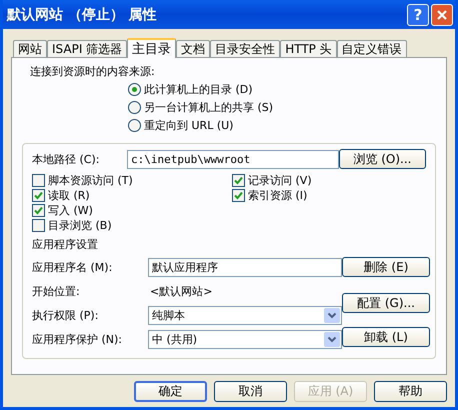 The height and width of the screenshot is (410, 458). What do you see at coordinates (80, 225) in the screenshot?
I see `checkbox-label: 目录浏览 (B)` at bounding box center [80, 225].